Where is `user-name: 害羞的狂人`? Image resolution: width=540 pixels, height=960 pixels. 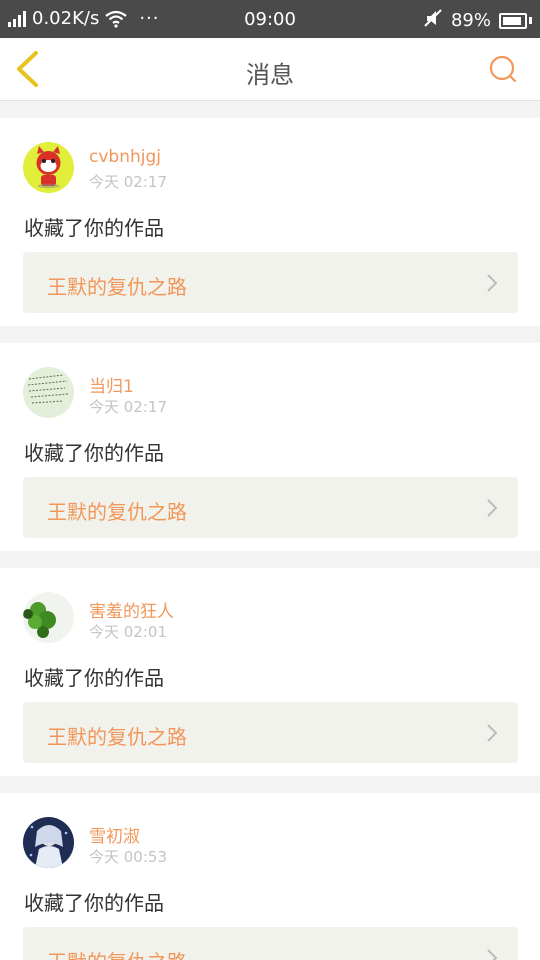
user-name: 害羞的狂人 is located at coordinates (131, 609).